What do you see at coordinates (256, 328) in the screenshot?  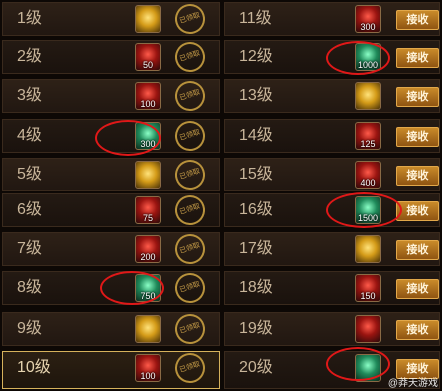 I see `level-label: 19级` at bounding box center [256, 328].